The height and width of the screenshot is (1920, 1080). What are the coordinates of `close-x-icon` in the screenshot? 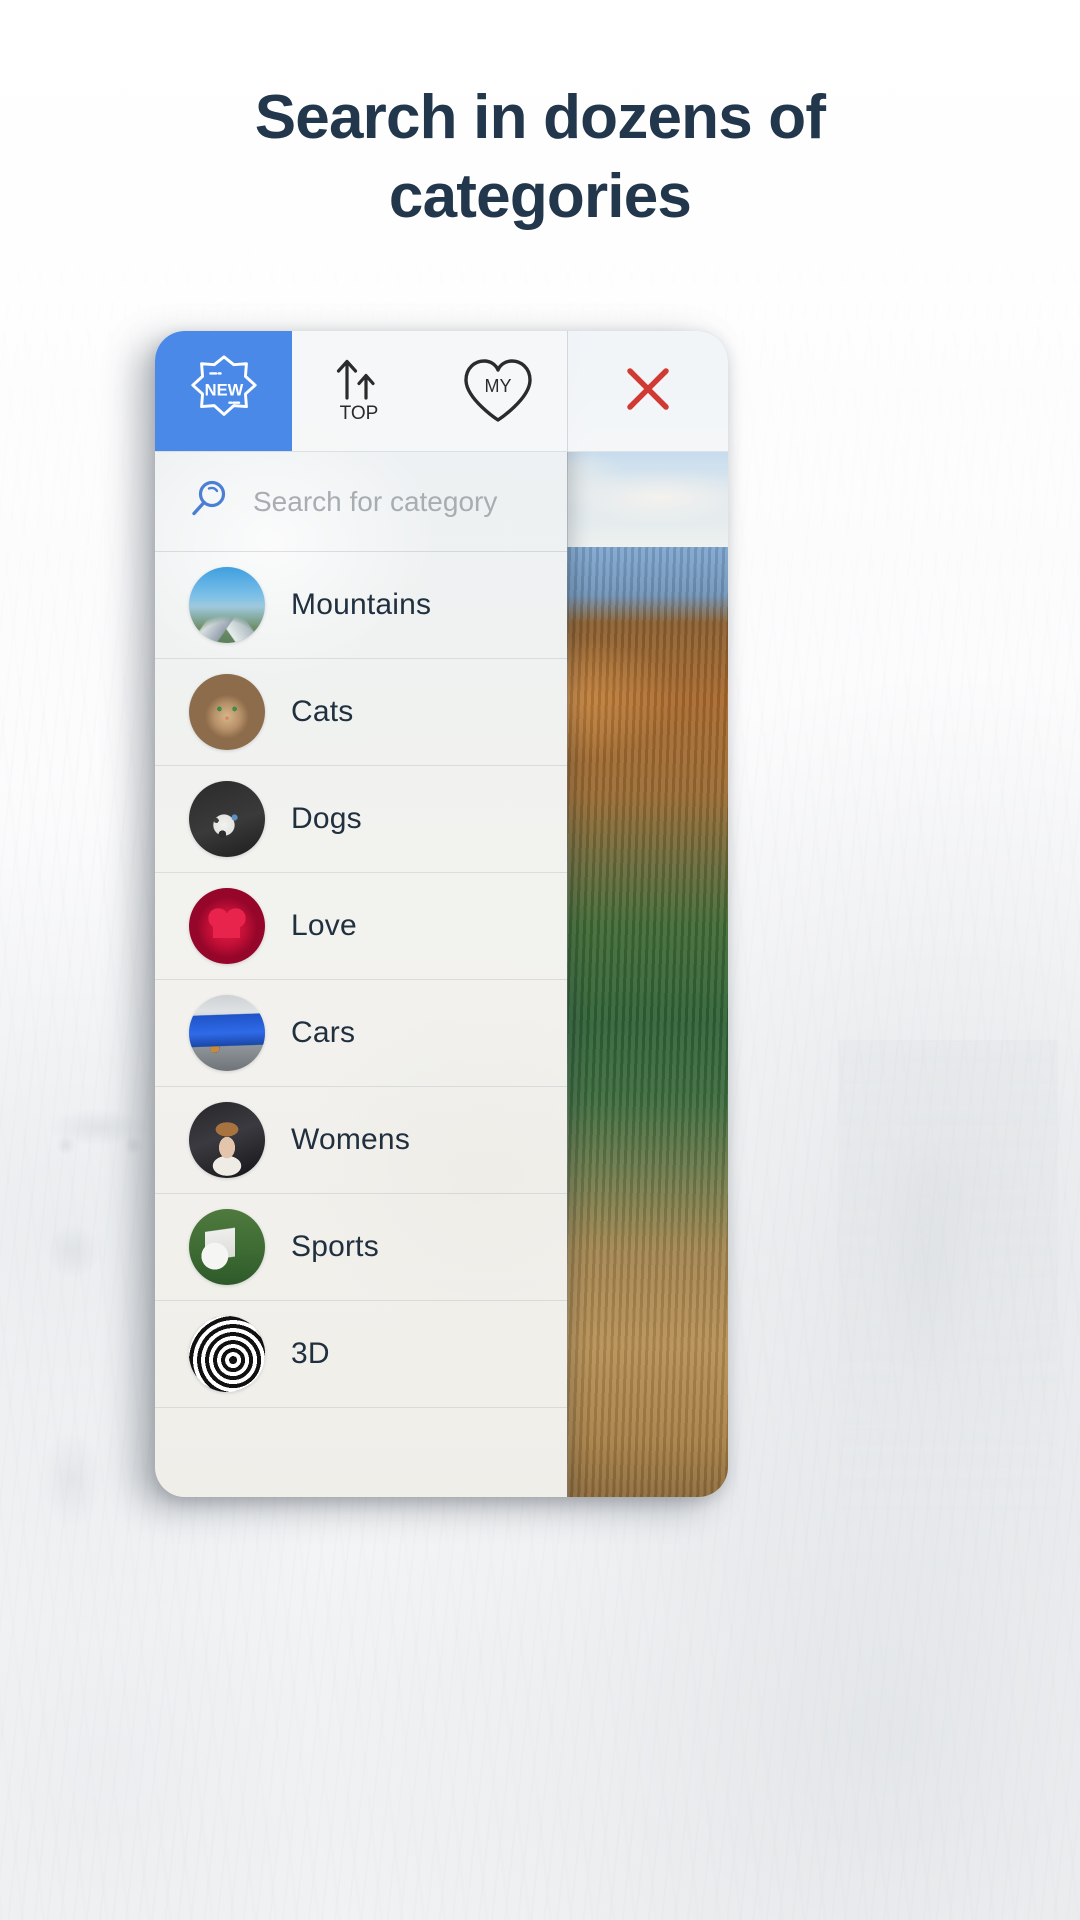 It's located at (648, 391).